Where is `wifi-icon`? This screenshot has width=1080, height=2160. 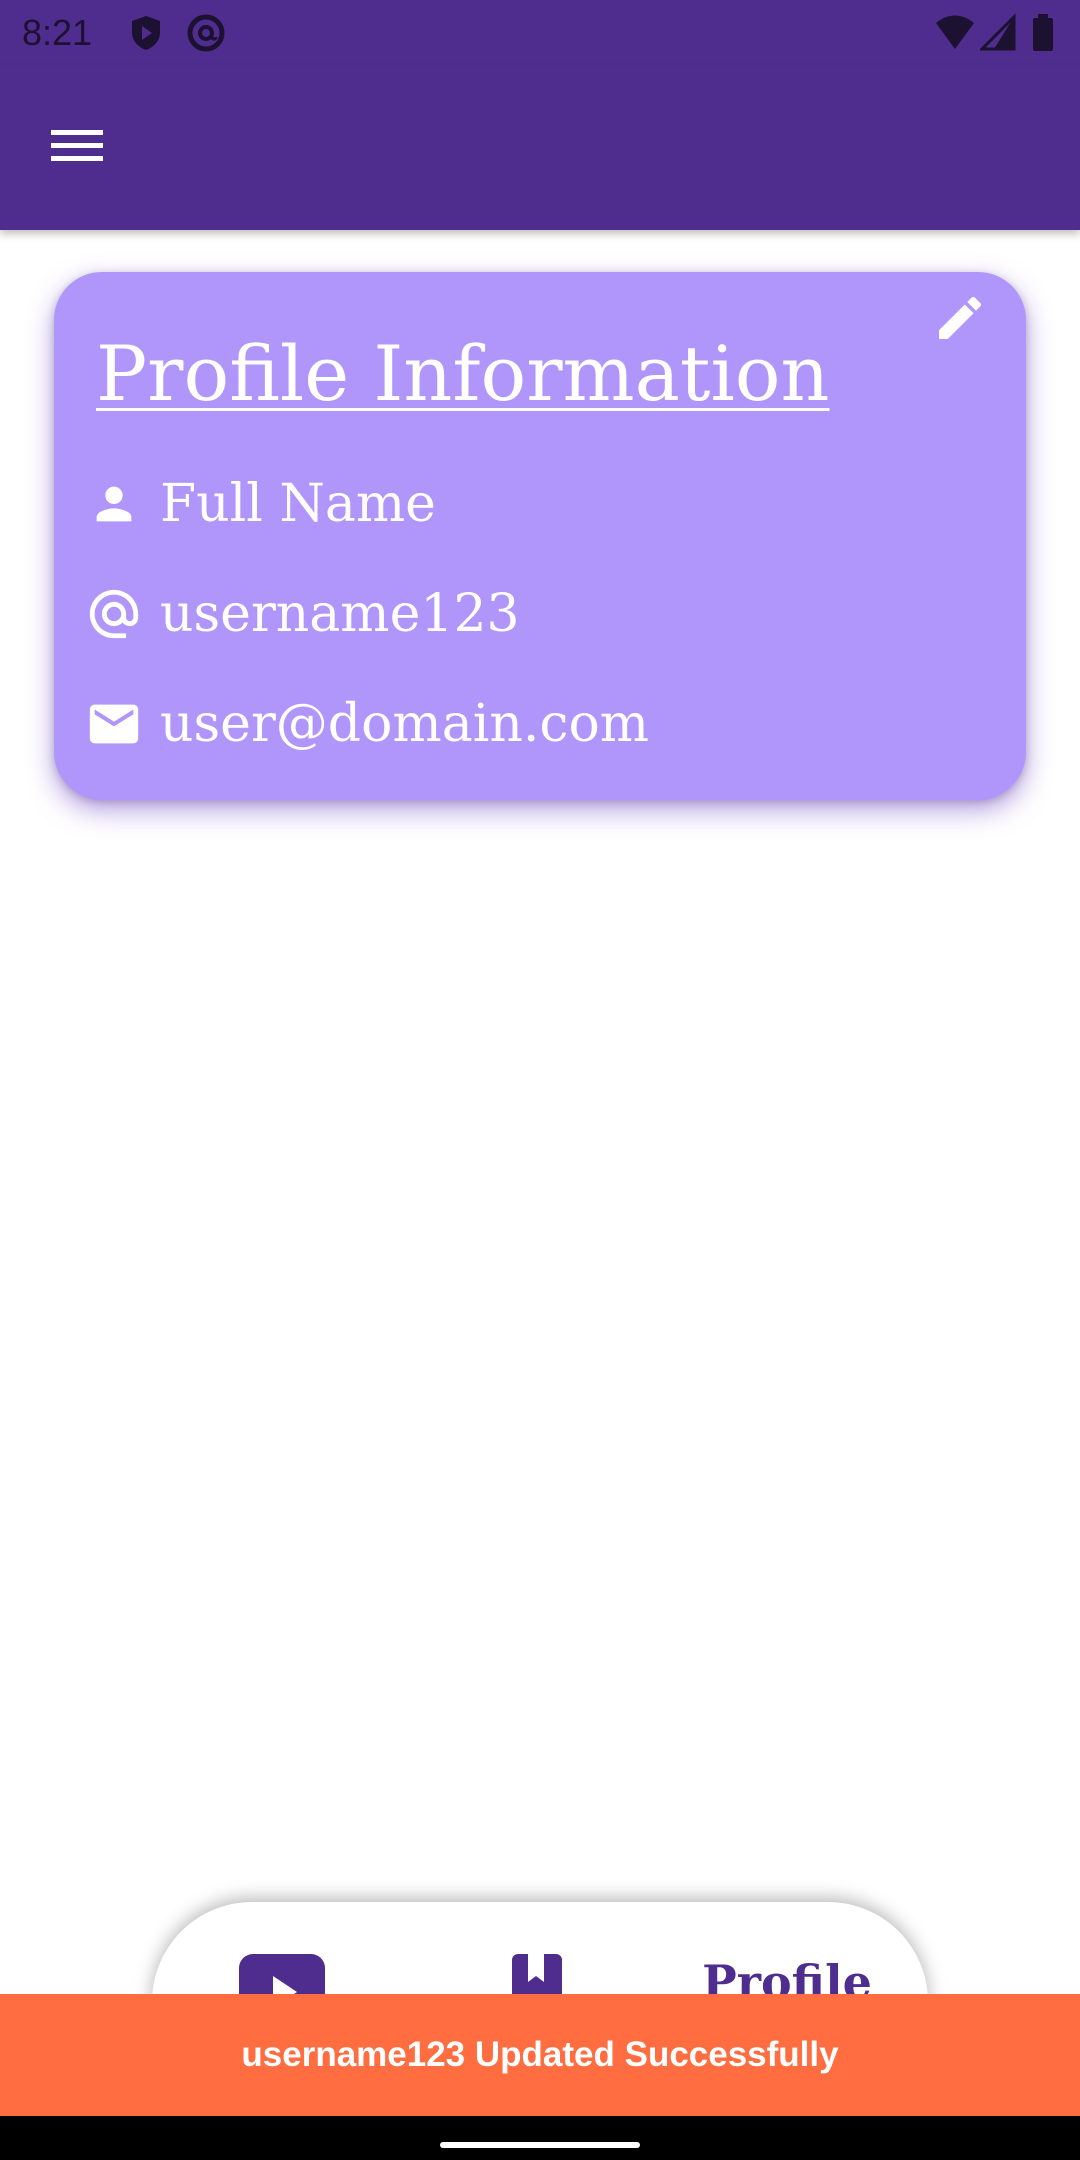
wifi-icon is located at coordinates (954, 33).